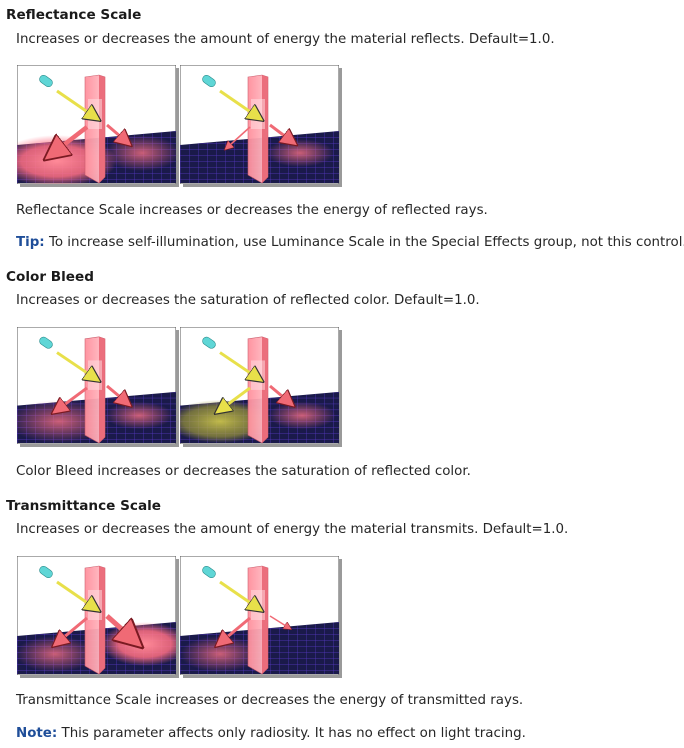  I want to click on tip-label: Tip:, so click(30, 242).